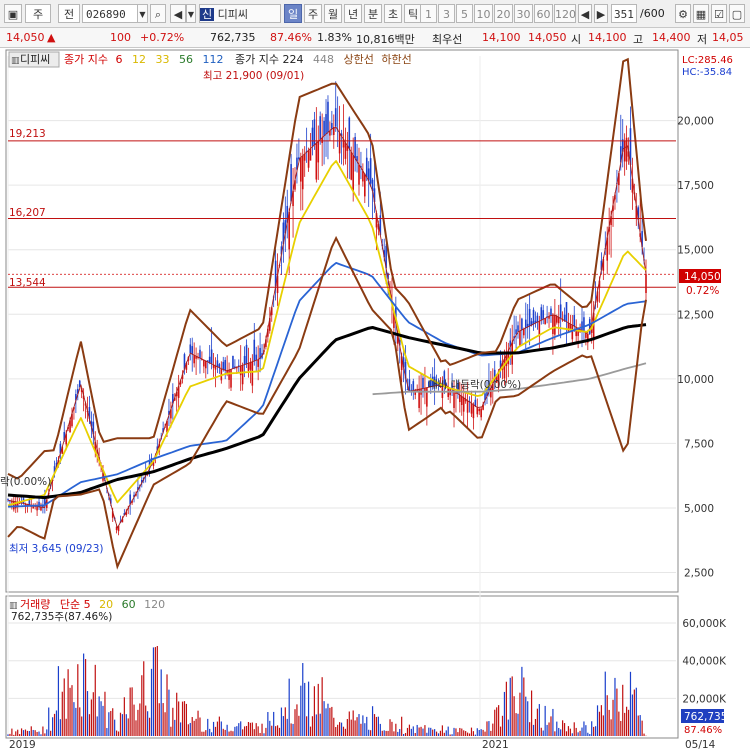 Image resolution: width=750 pixels, height=753 pixels. Describe the element at coordinates (240, 13) in the screenshot. I see `stock-name-field: 신 디피씨` at that location.